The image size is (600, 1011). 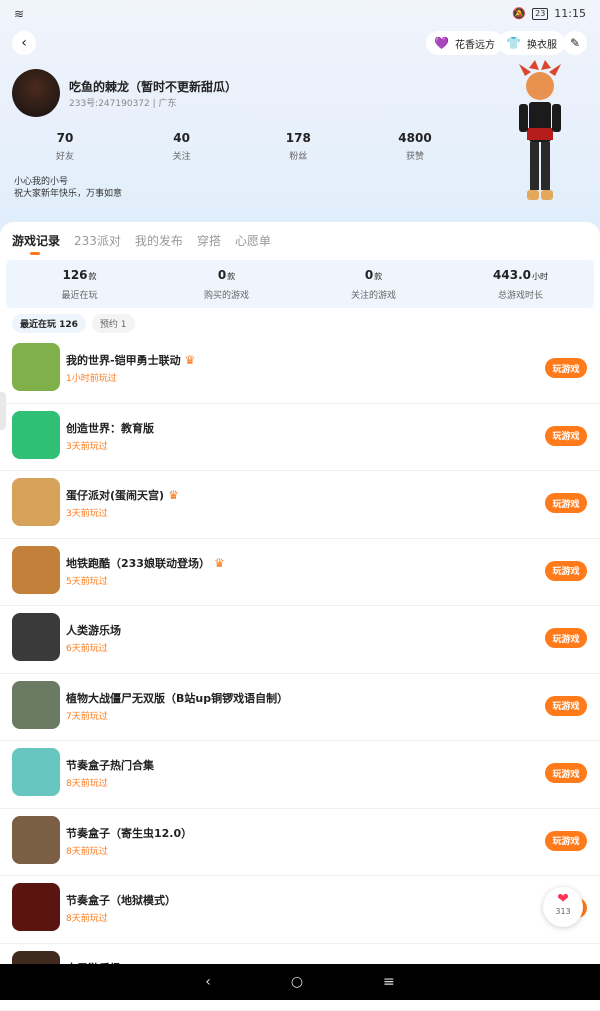 I want to click on game-title-text: 地铁跑酷（233娘联动登场）, so click(x=138, y=563).